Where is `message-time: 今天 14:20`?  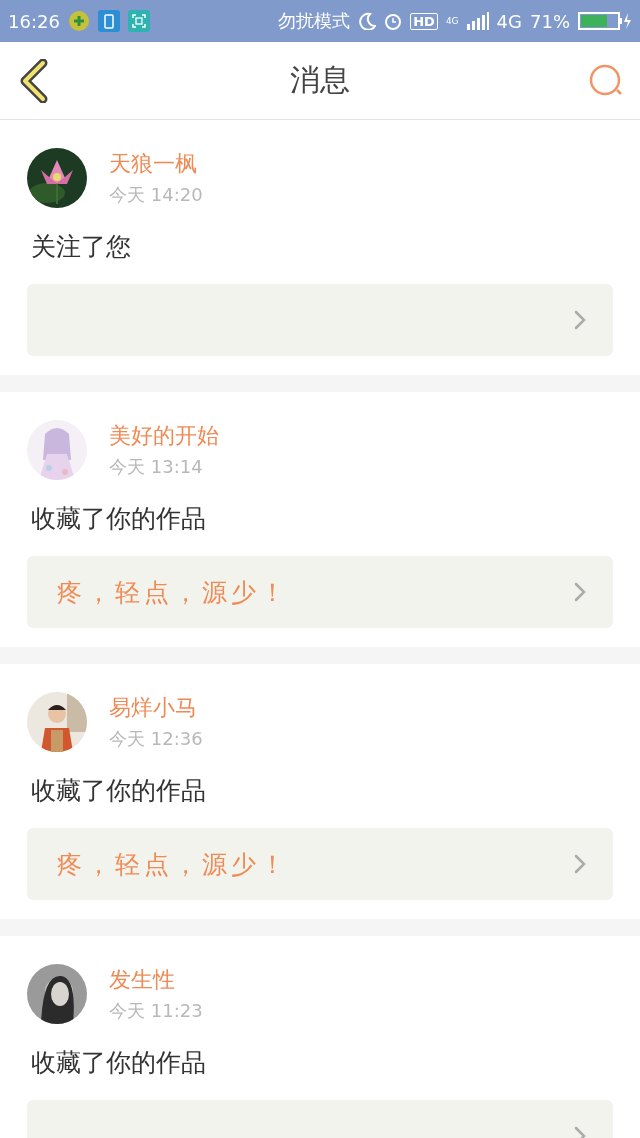 message-time: 今天 14:20 is located at coordinates (156, 195).